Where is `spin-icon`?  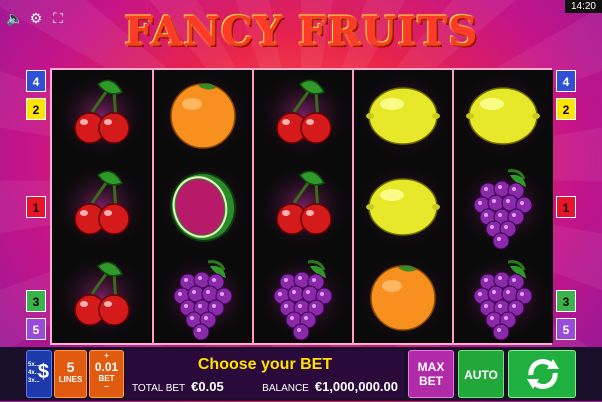 spin-icon is located at coordinates (543, 374).